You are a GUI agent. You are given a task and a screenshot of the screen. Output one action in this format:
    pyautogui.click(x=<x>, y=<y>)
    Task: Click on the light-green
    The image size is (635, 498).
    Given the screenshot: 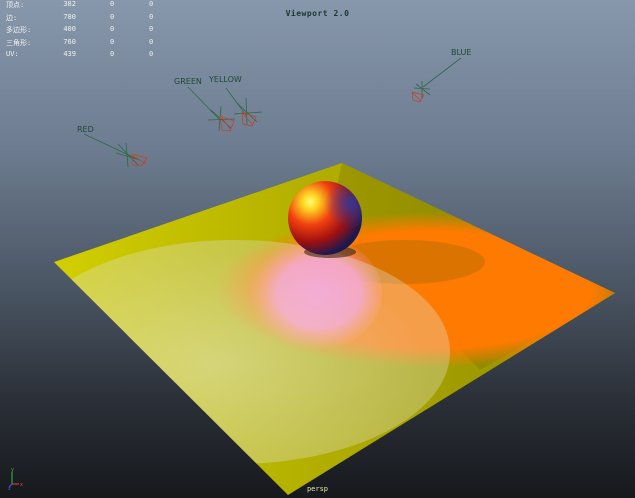 What is the action you would take?
    pyautogui.click(x=211, y=109)
    